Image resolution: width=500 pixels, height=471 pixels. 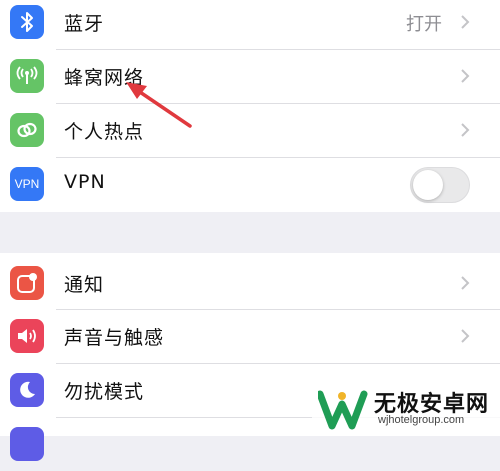 What do you see at coordinates (104, 132) in the screenshot?
I see `settings-row-label: 个人热点` at bounding box center [104, 132].